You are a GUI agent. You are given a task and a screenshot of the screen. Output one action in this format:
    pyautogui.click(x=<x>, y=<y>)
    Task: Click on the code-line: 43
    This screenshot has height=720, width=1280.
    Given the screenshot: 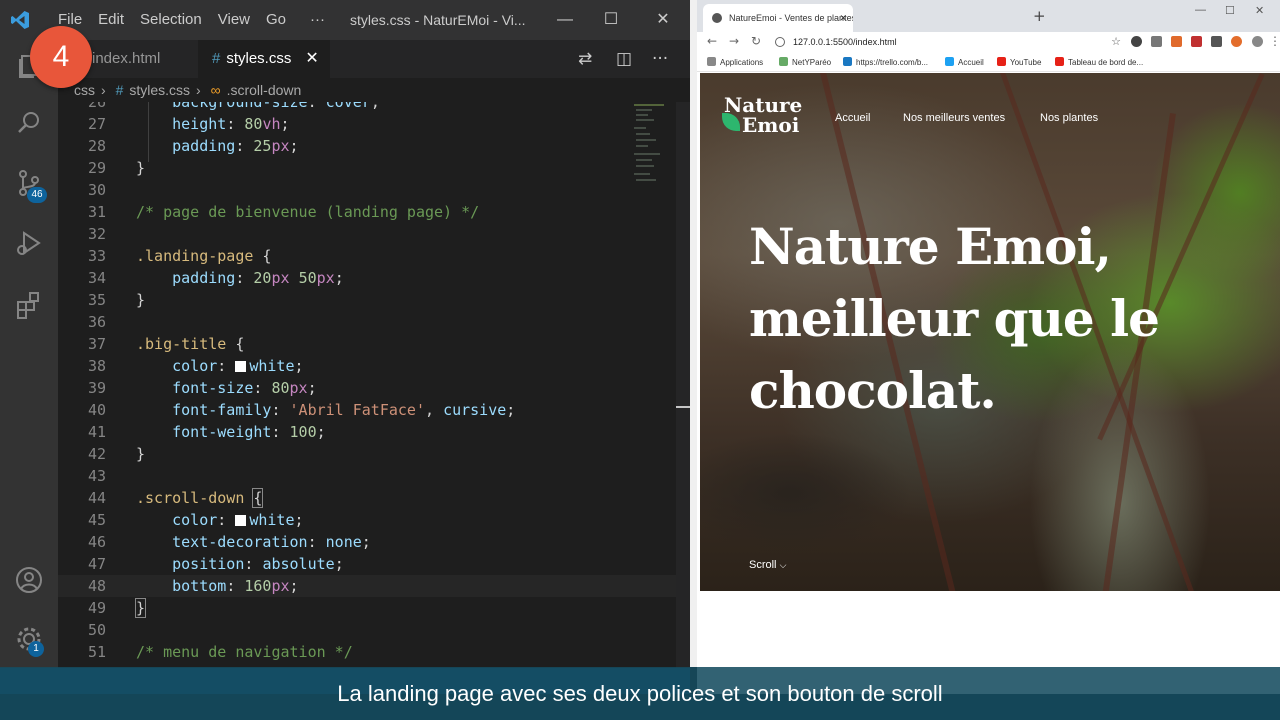 What is the action you would take?
    pyautogui.click(x=374, y=476)
    